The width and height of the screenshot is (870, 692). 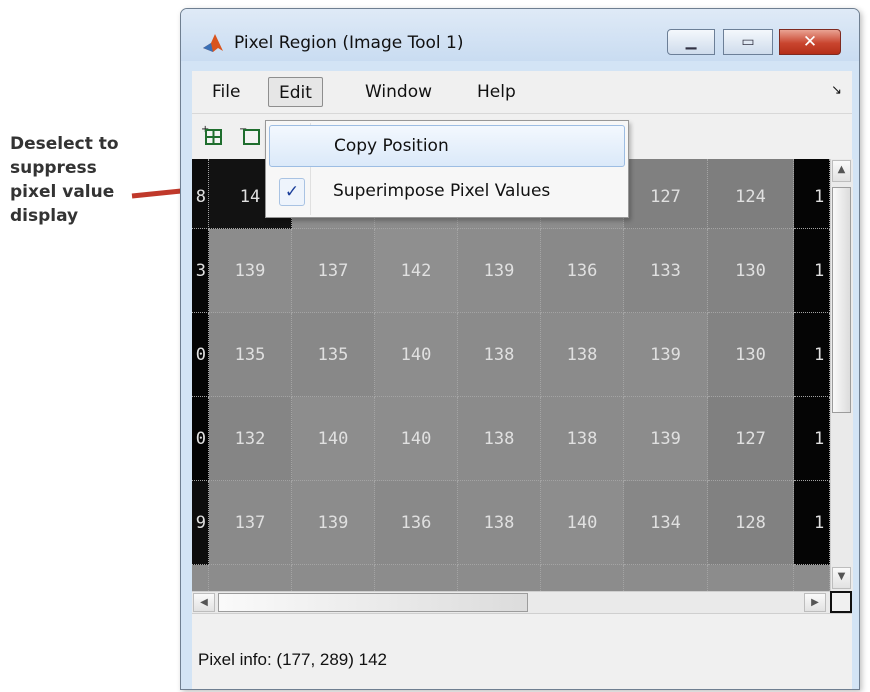 What do you see at coordinates (836, 90) in the screenshot?
I see `dock-arrow-icon: ↘` at bounding box center [836, 90].